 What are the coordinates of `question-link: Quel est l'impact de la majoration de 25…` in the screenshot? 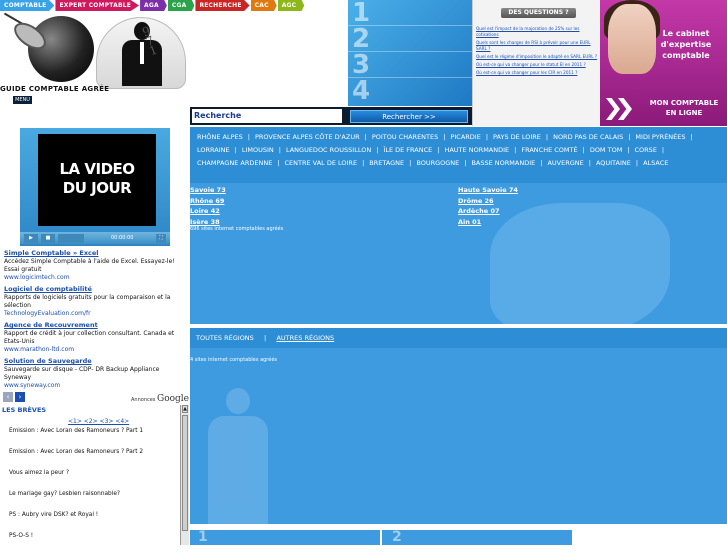 It's located at (538, 32).